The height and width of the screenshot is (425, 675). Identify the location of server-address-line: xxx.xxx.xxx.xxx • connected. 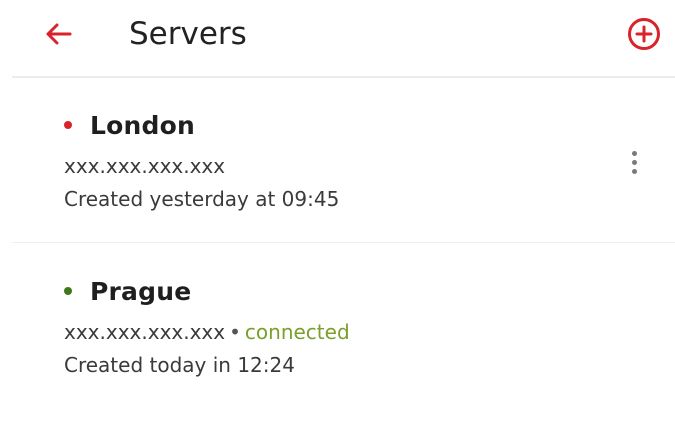
(207, 332).